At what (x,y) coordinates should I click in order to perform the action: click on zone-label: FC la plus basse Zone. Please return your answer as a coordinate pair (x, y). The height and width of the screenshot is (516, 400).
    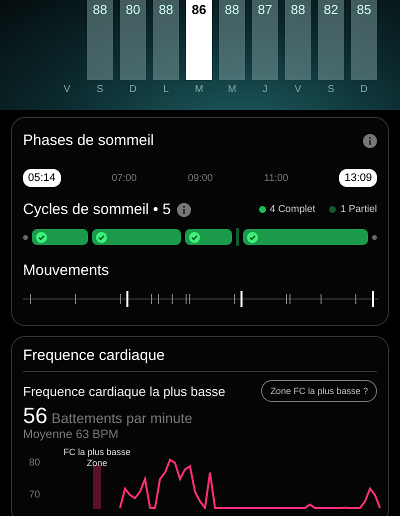
    Looking at the image, I should click on (97, 458).